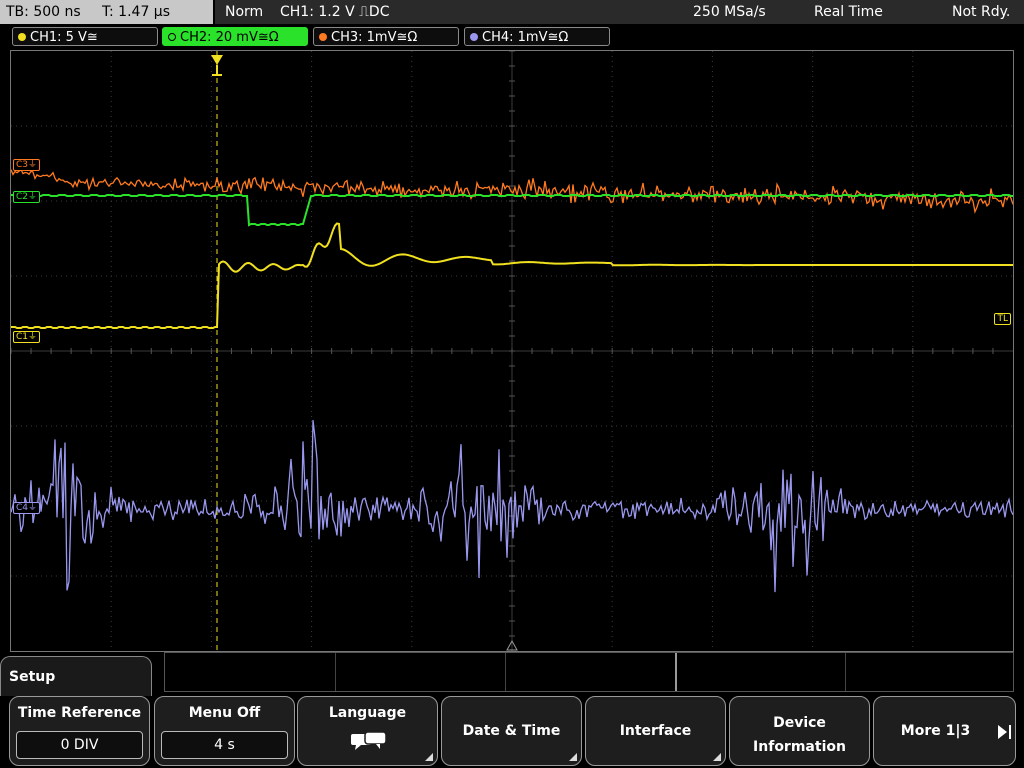  Describe the element at coordinates (32, 677) in the screenshot. I see `menu-title: Setup` at that location.